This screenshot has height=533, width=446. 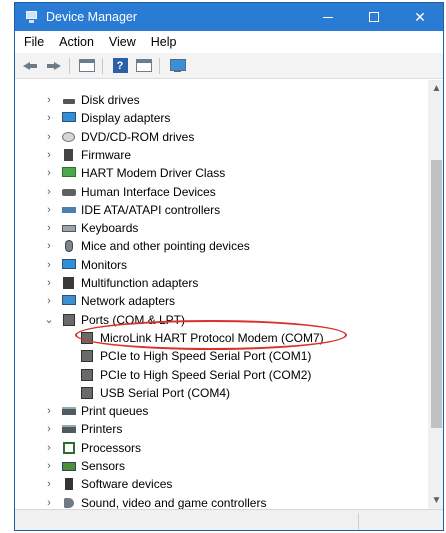 I want to click on toolbar: ?, so click(x=229, y=66).